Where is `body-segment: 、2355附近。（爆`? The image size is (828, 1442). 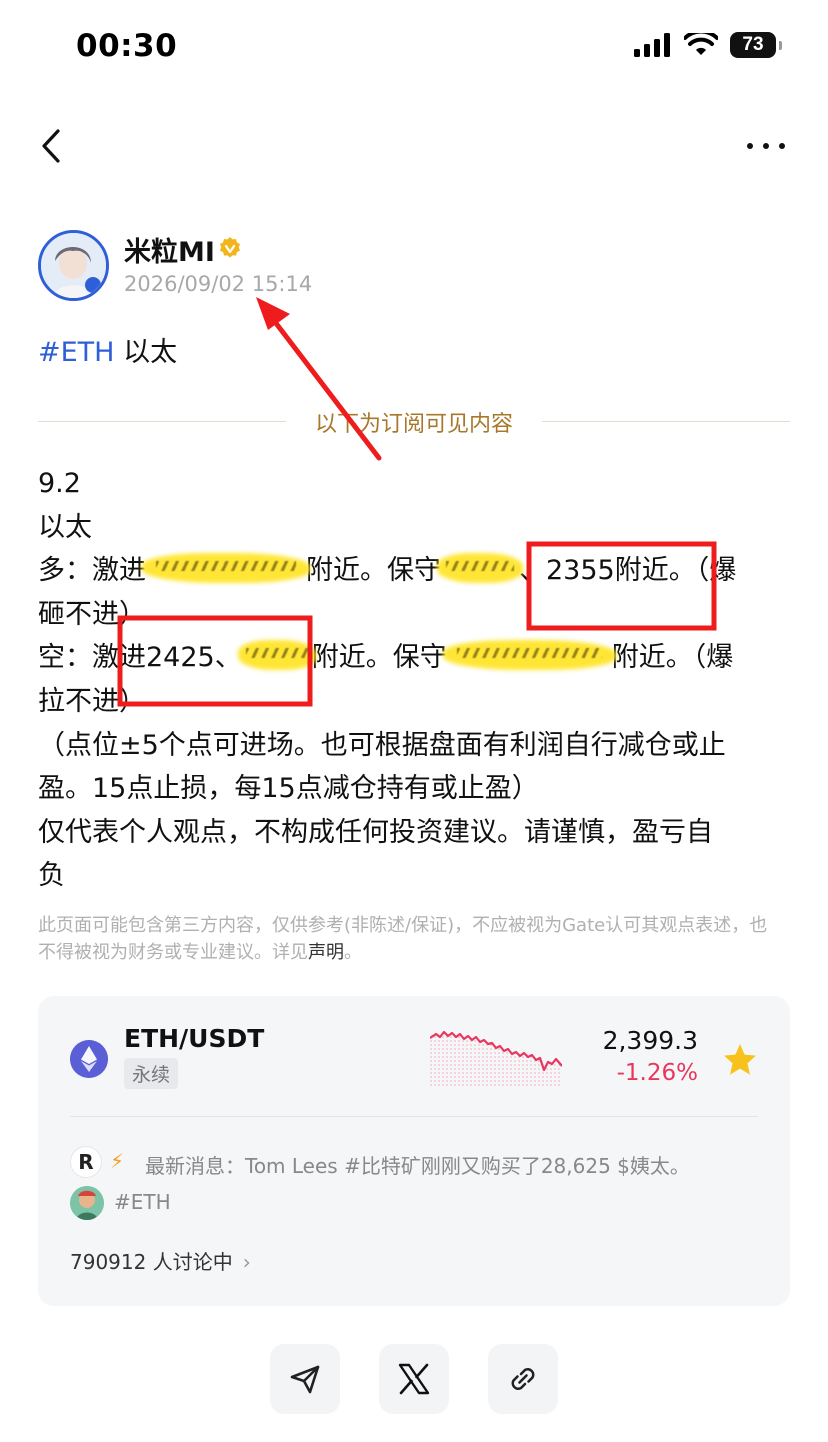
body-segment: 、2355附近。（爆 is located at coordinates (628, 571).